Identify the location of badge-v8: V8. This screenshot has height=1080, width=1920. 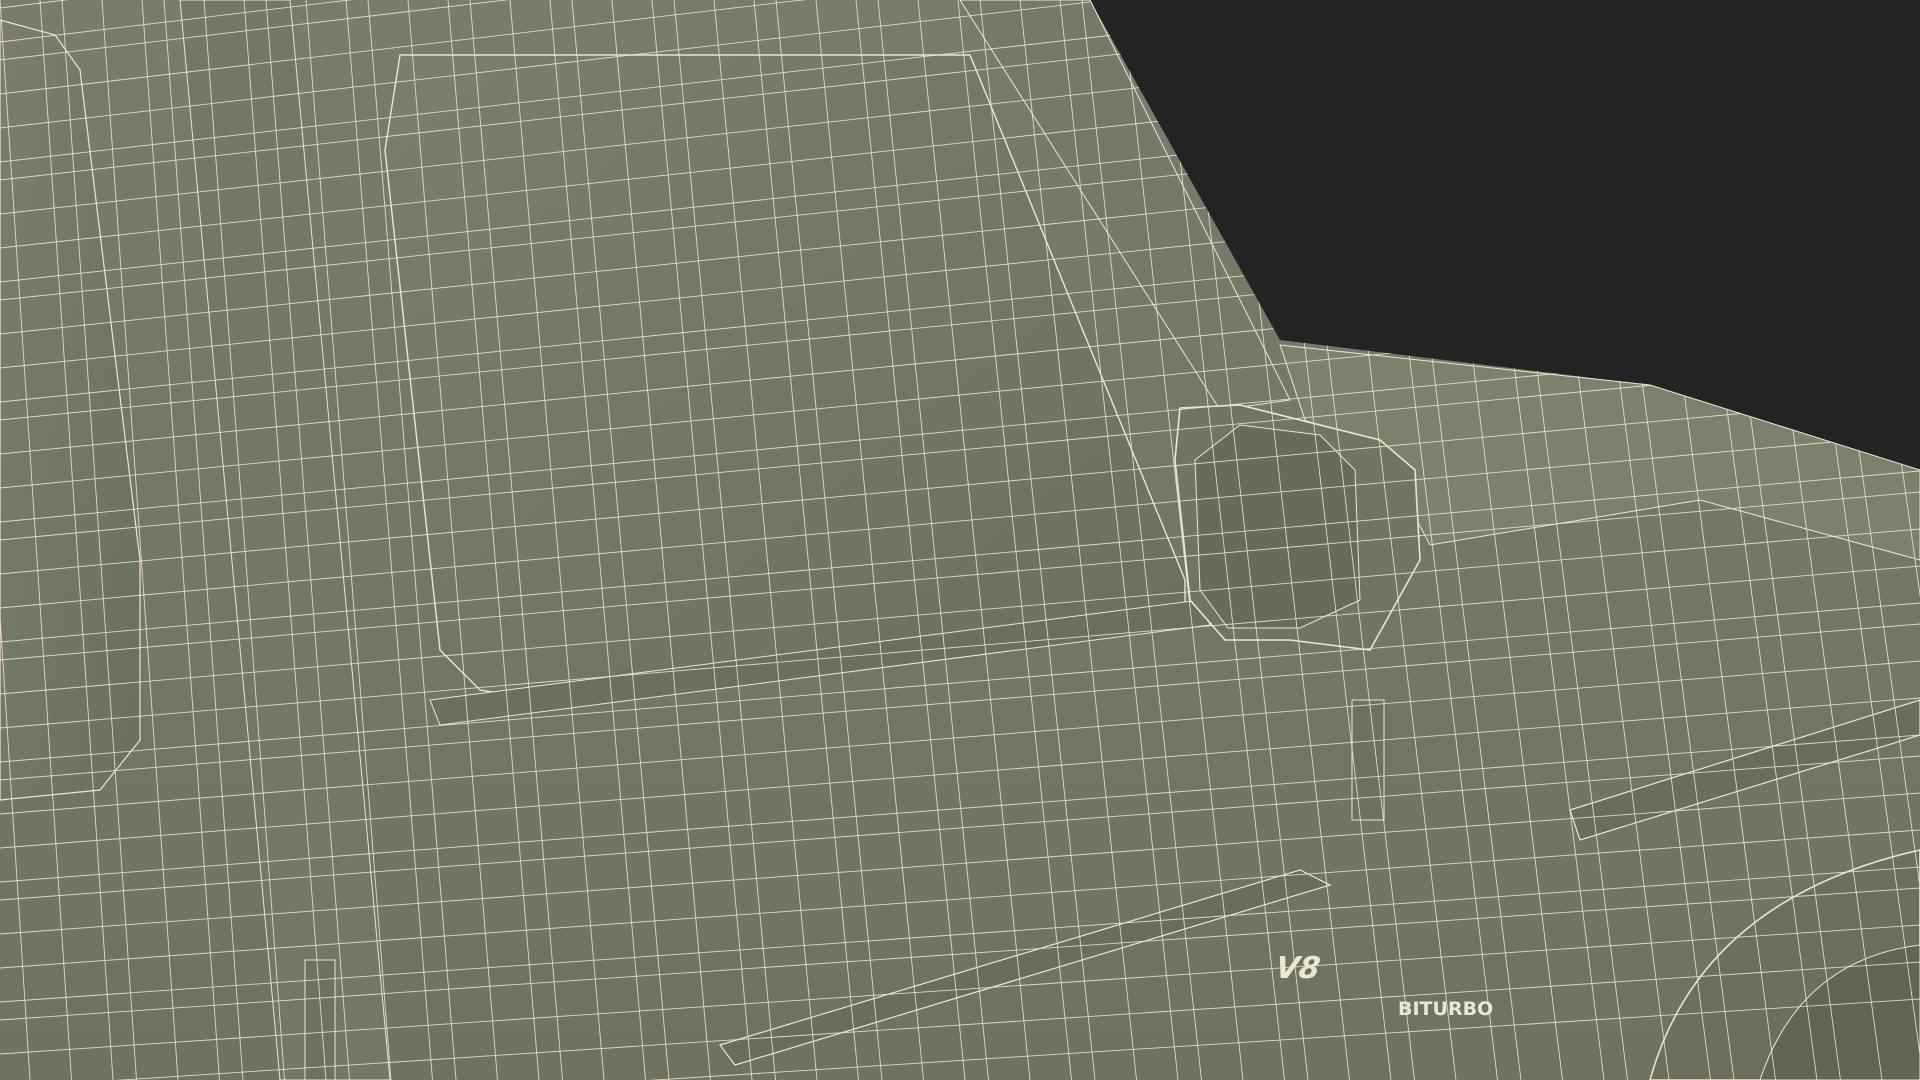
(1297, 968).